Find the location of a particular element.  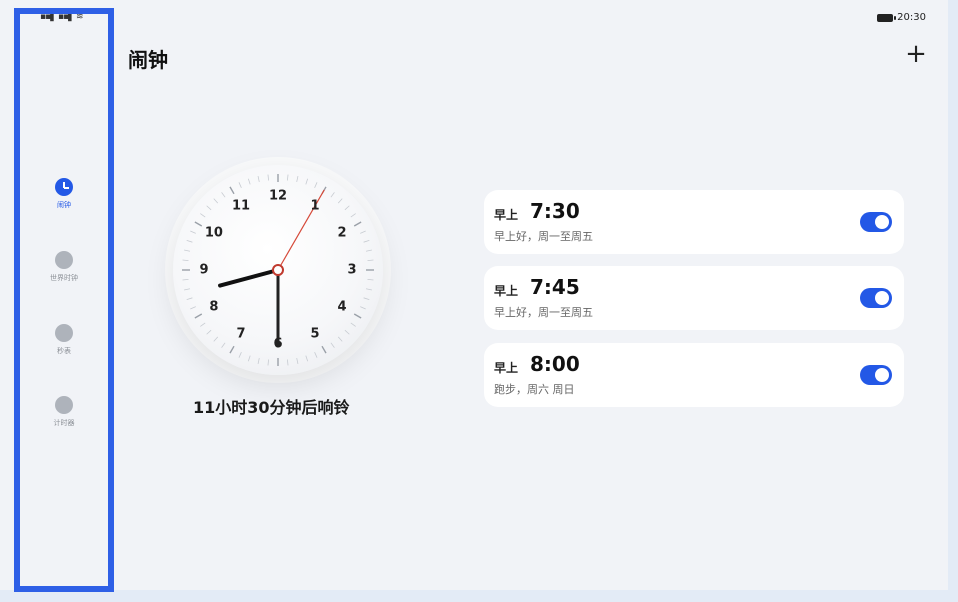

alarm-time: 7:45 is located at coordinates (555, 287).